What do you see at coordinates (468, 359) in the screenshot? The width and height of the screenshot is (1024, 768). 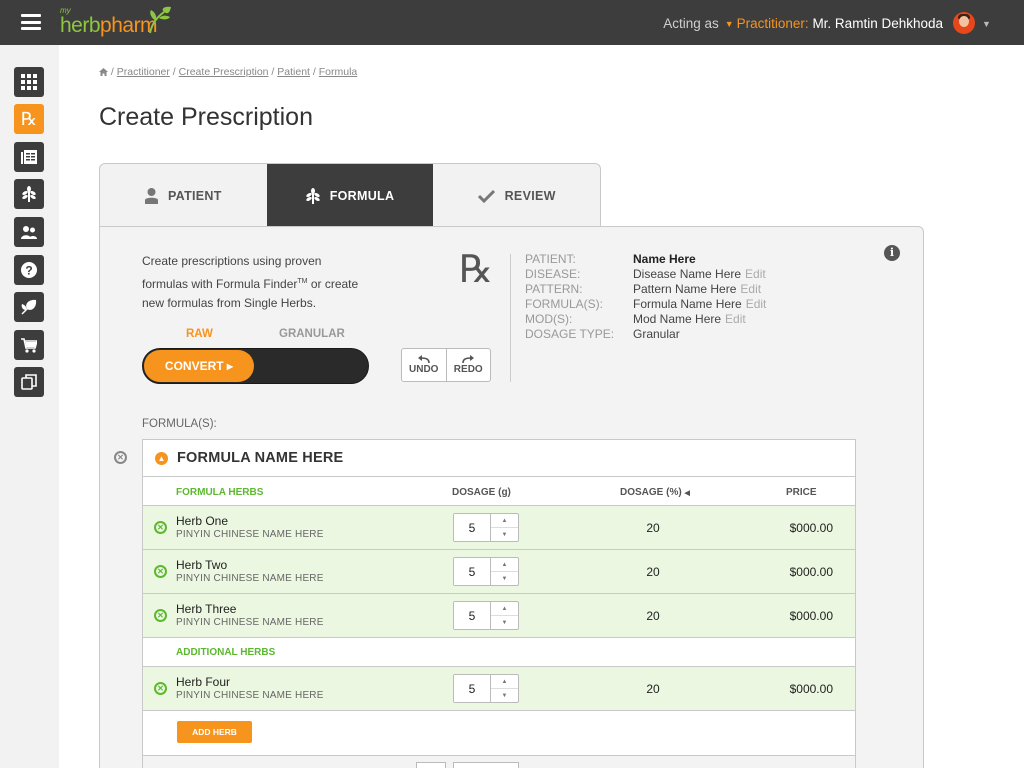 I see `redo-icon` at bounding box center [468, 359].